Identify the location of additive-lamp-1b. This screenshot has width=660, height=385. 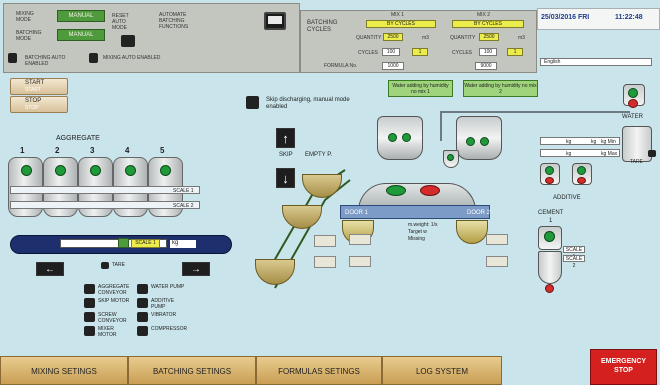
(549, 180).